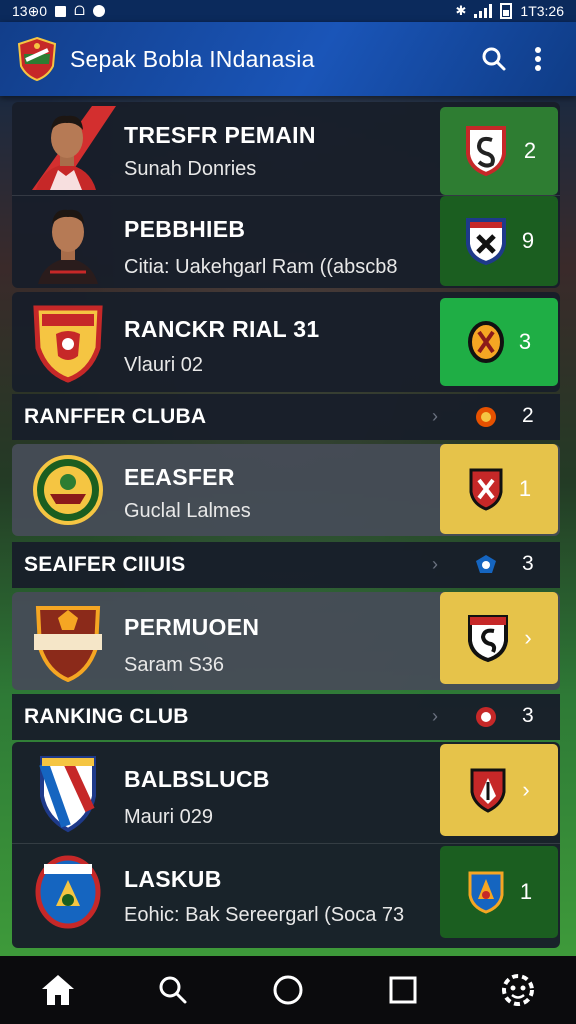  I want to click on row-value: 2, so click(530, 150).